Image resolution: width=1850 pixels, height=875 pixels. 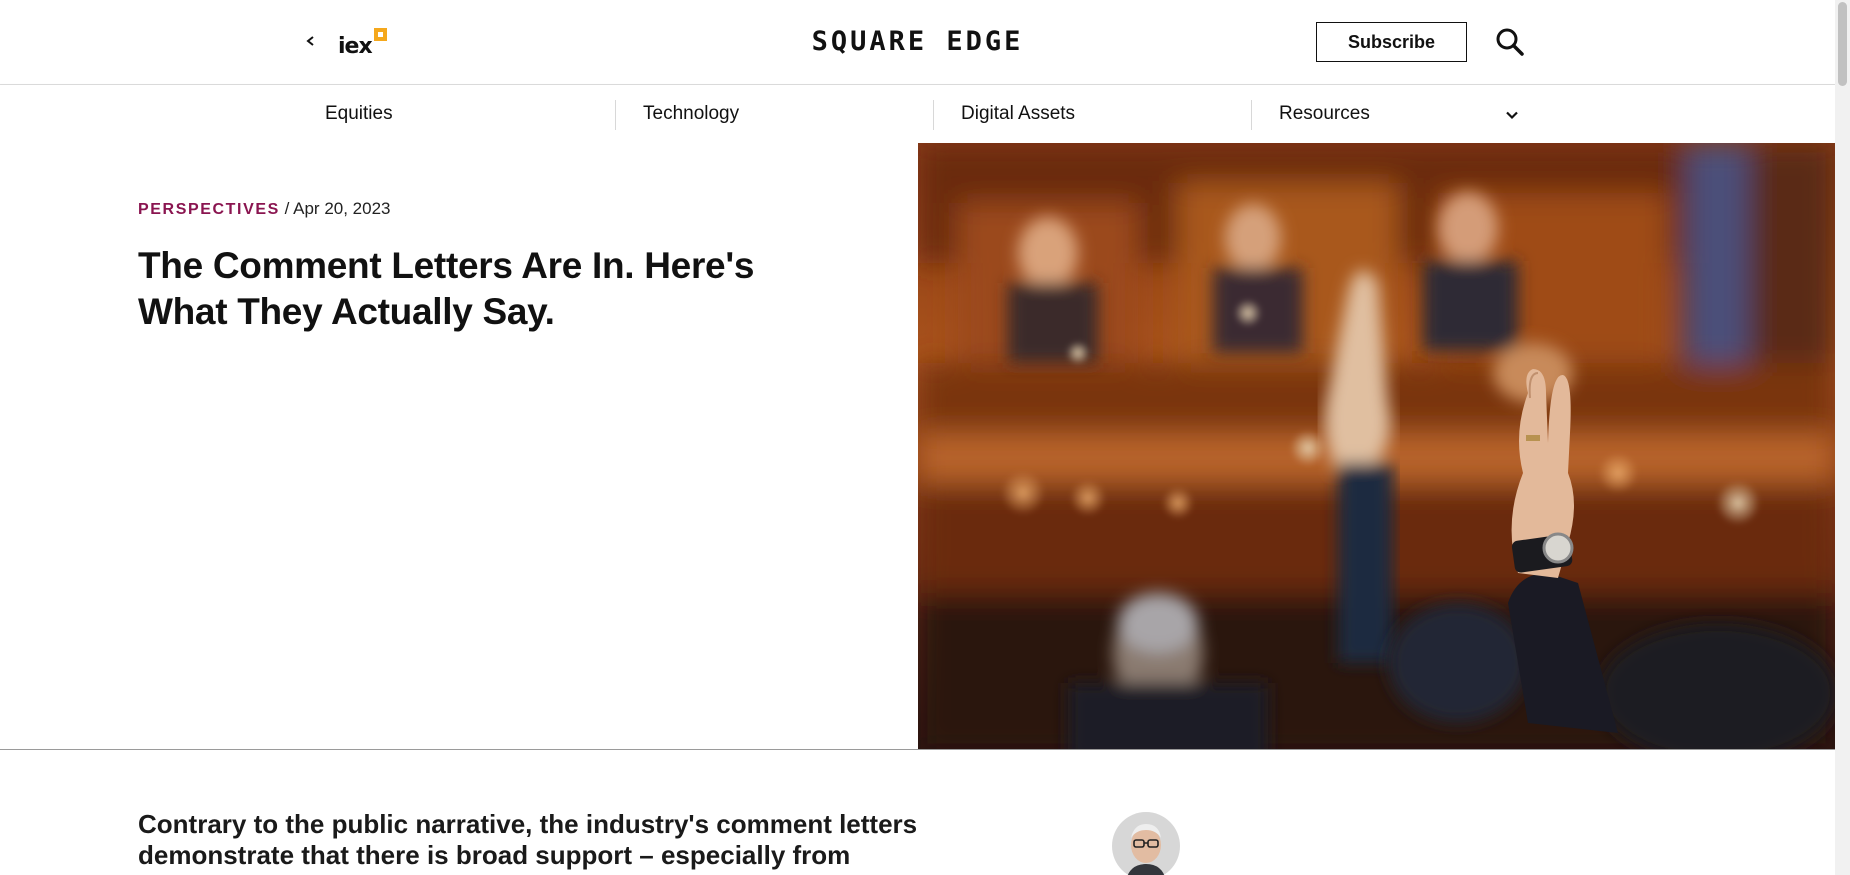 I want to click on article-date: Apr 20, 2023, so click(x=342, y=208).